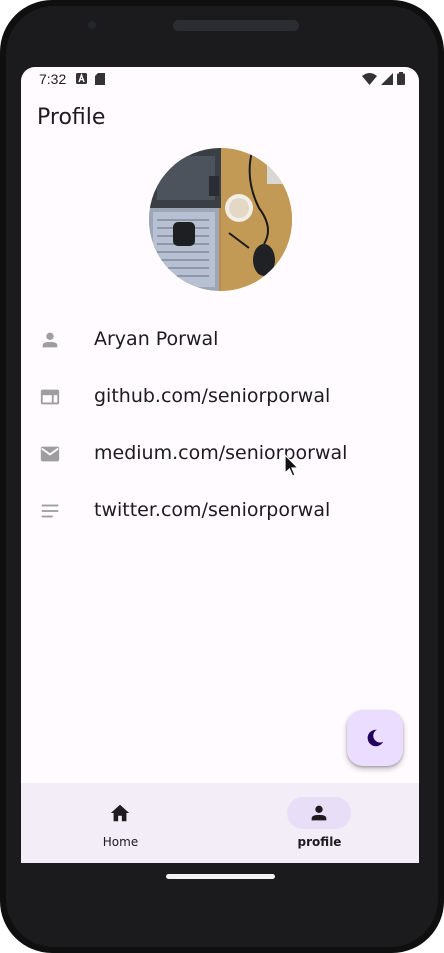 This screenshot has height=953, width=444. Describe the element at coordinates (120, 813) in the screenshot. I see `home-icon` at that location.